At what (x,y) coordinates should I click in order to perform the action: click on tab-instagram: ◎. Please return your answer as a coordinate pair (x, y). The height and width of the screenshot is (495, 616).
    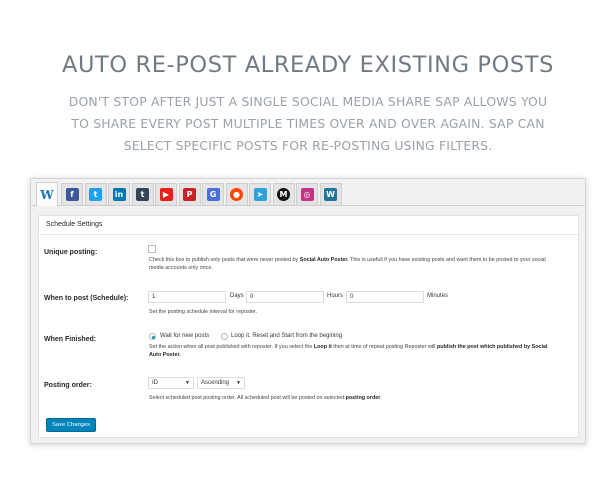
    Looking at the image, I should click on (307, 194).